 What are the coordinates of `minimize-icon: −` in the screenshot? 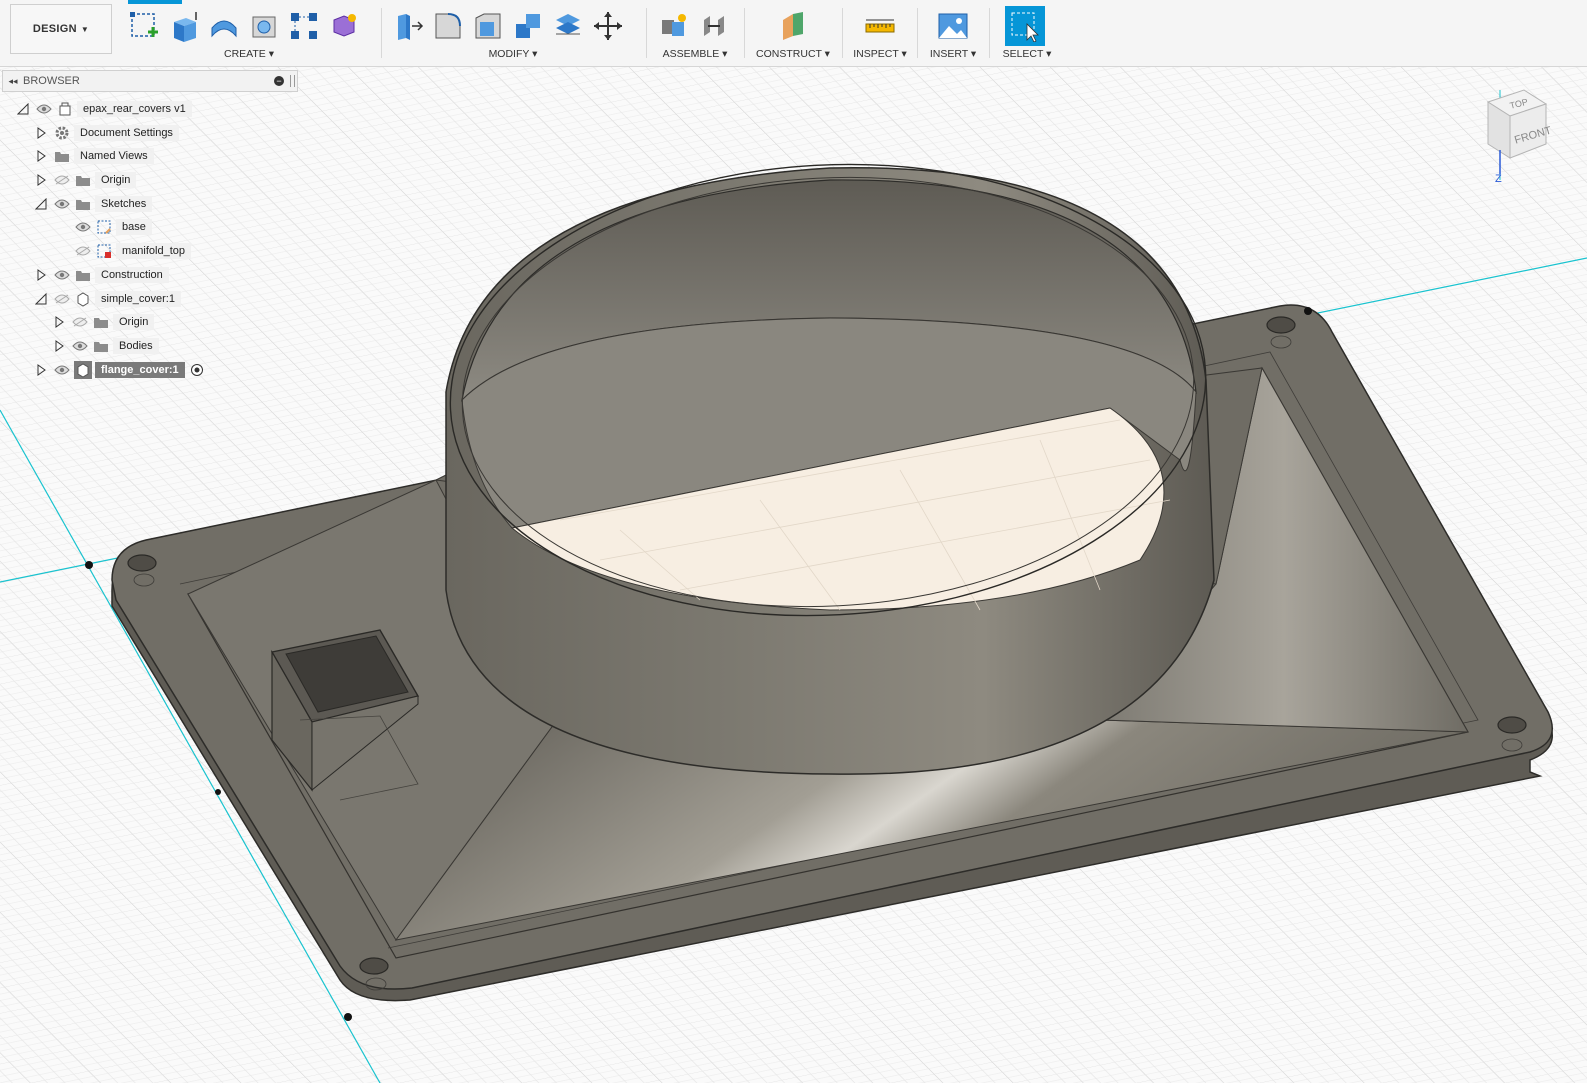 It's located at (279, 81).